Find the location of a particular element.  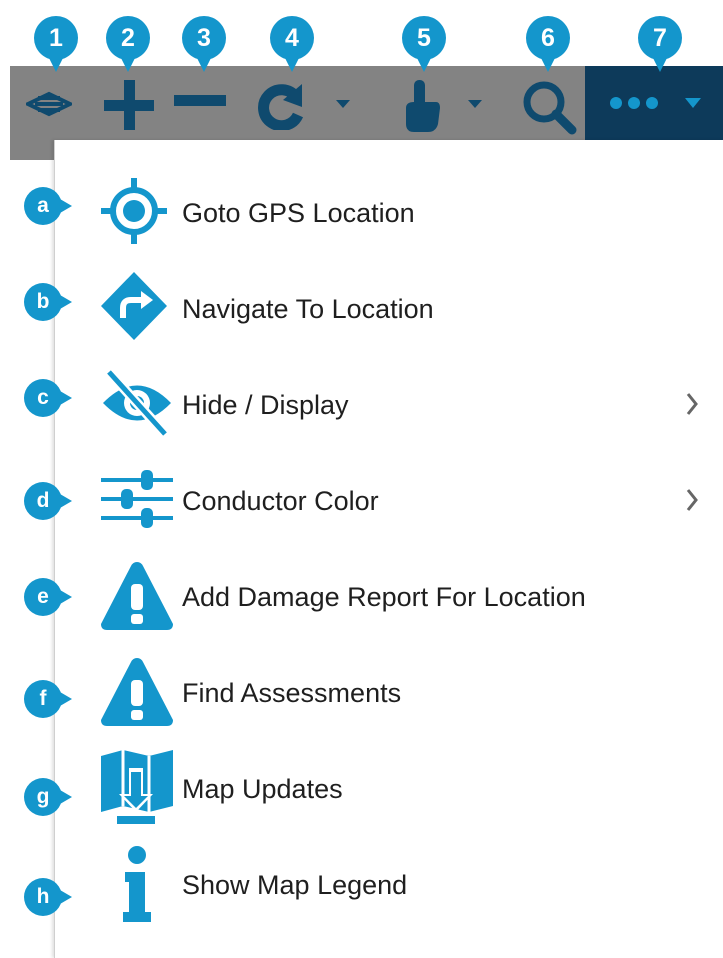

gps-target-icon is located at coordinates (134, 211).